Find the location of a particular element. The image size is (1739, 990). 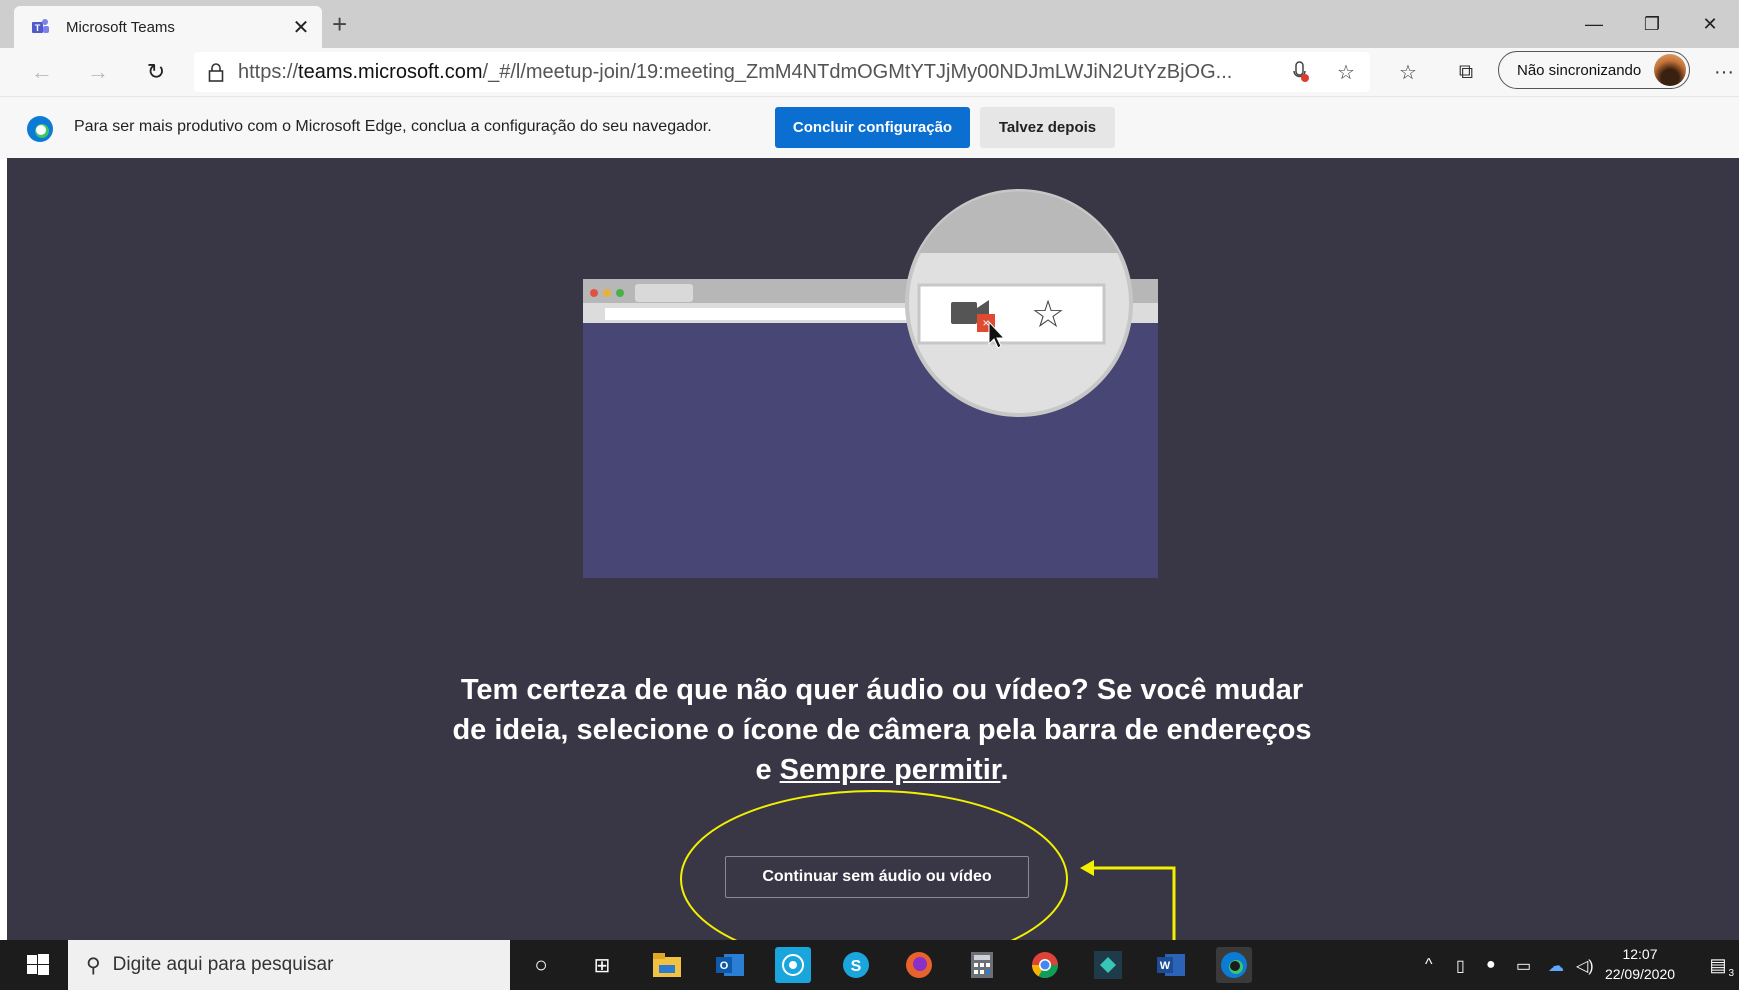

close-window-button: ✕ is located at coordinates (1710, 24).